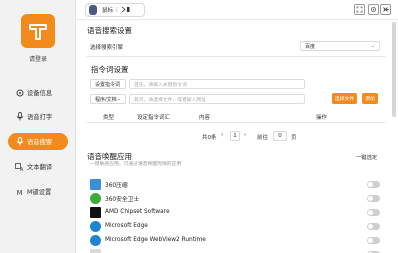  Describe the element at coordinates (38, 58) in the screenshot. I see `login-link: 请登录` at that location.